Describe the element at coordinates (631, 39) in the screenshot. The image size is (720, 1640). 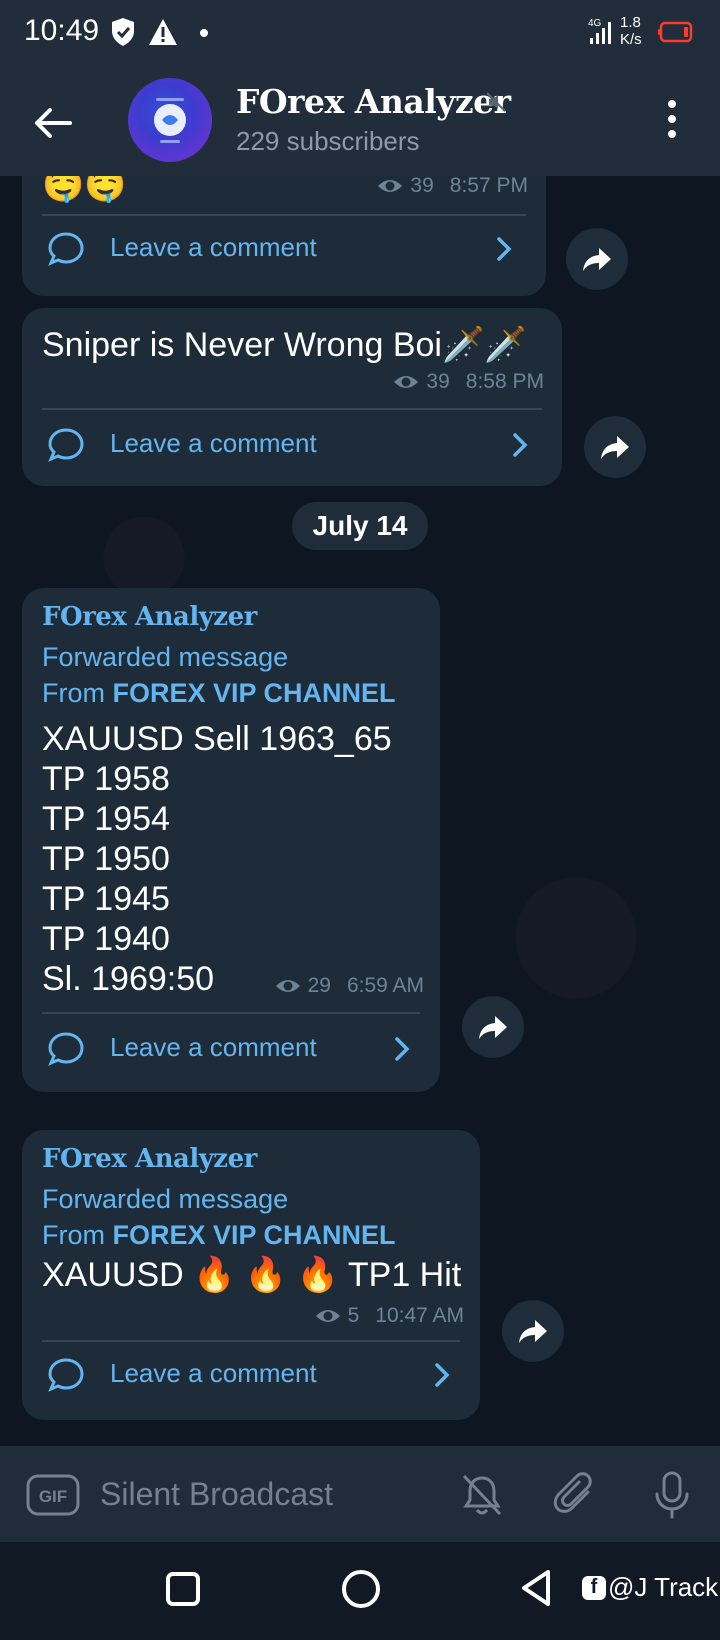
I see `speed-unit: K/s` at that location.